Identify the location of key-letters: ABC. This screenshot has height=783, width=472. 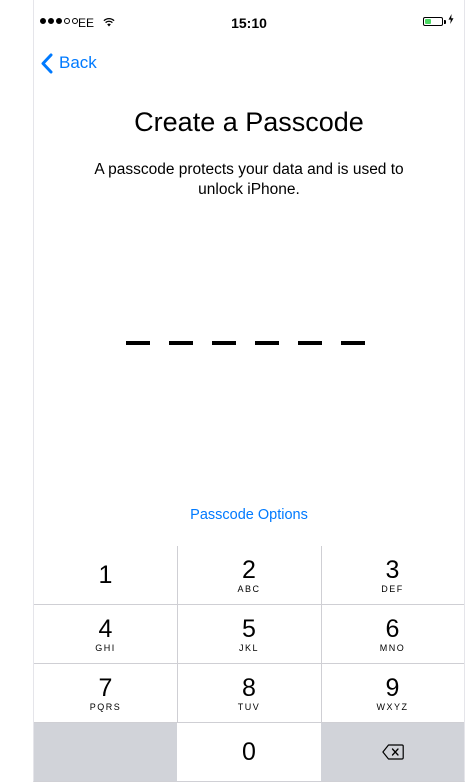
(249, 588).